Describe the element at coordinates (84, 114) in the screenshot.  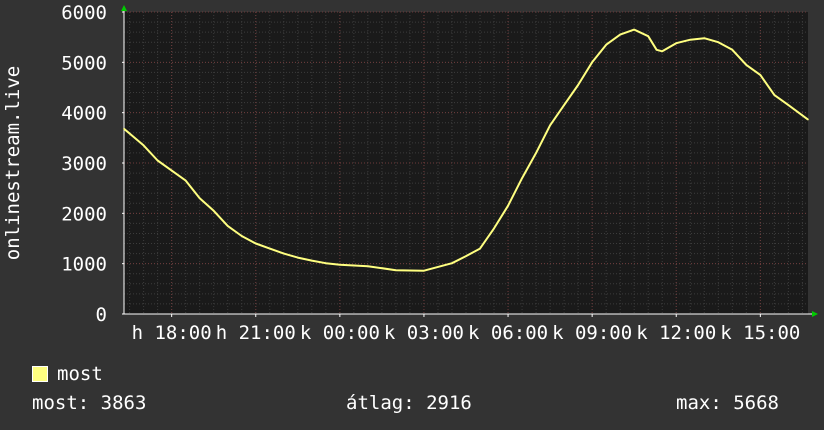
I see `y-tick-label: 4000` at that location.